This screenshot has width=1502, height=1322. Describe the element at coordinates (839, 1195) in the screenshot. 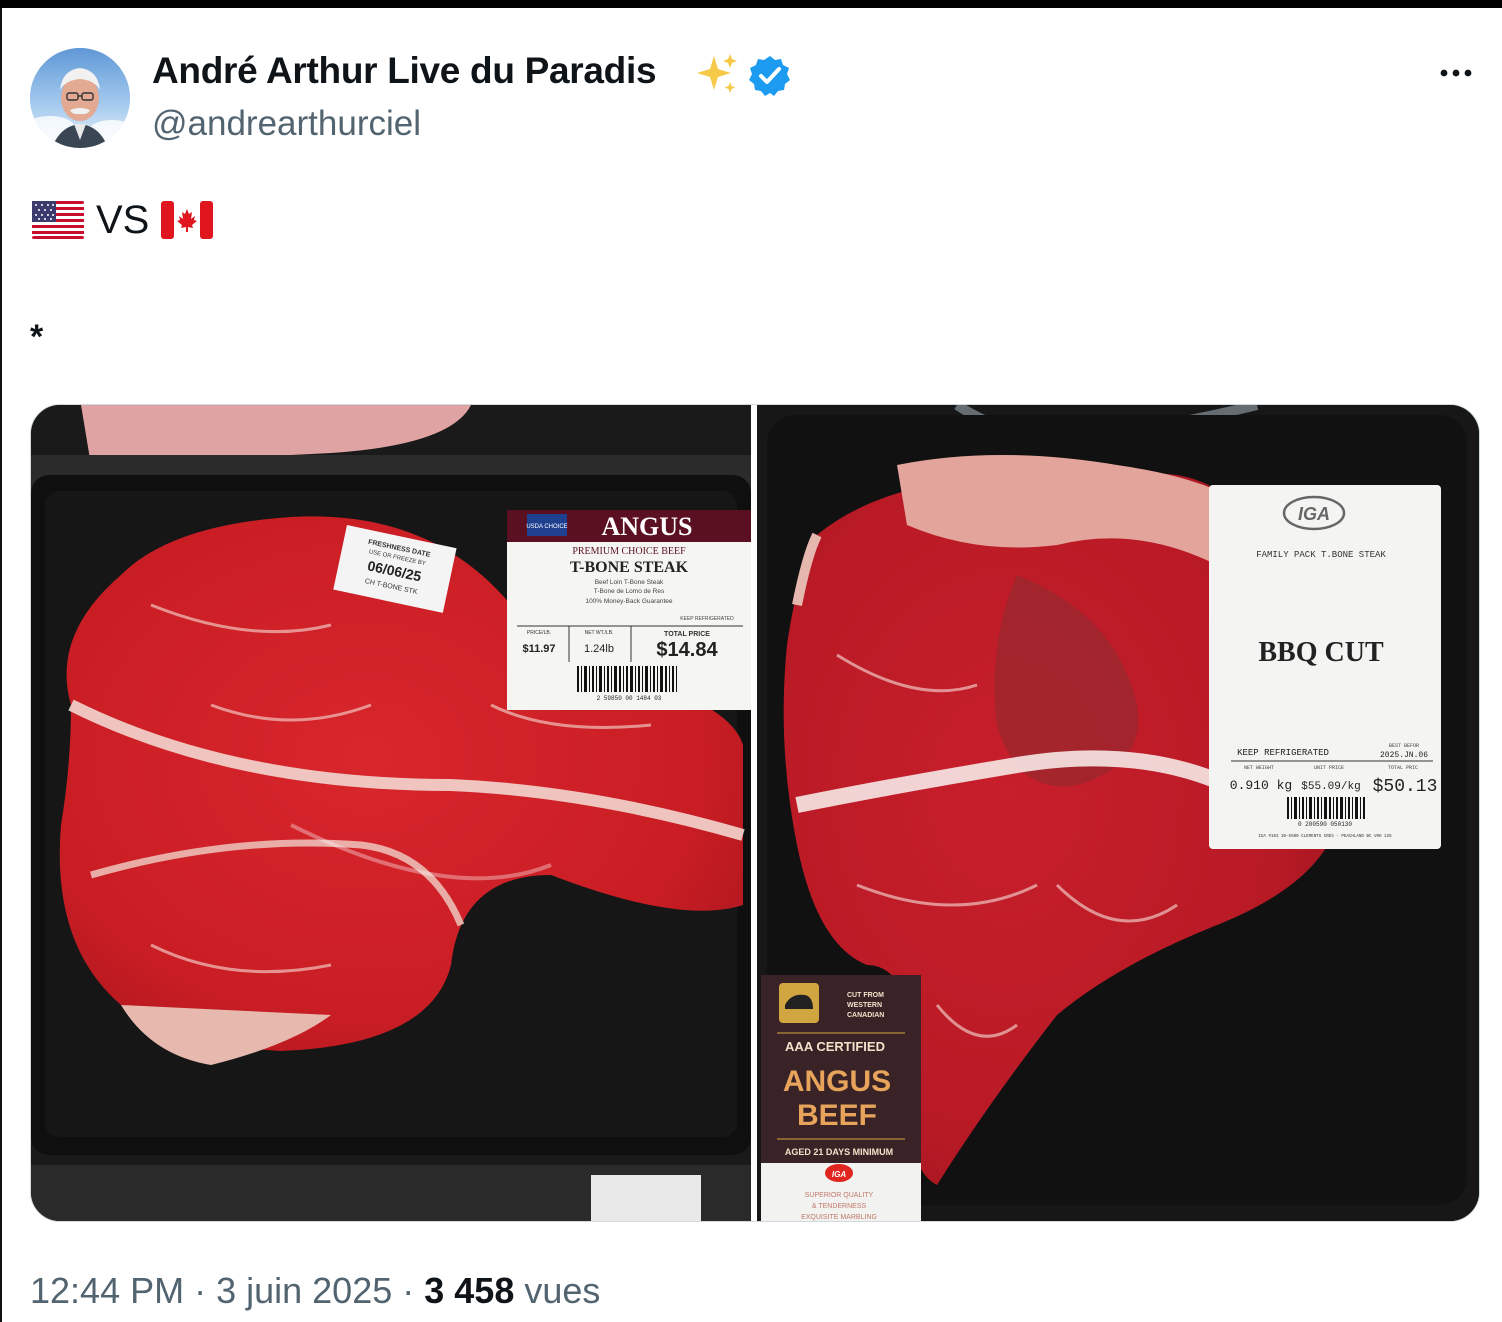

I see `svg-text: SUPERIOR QUALITY` at that location.